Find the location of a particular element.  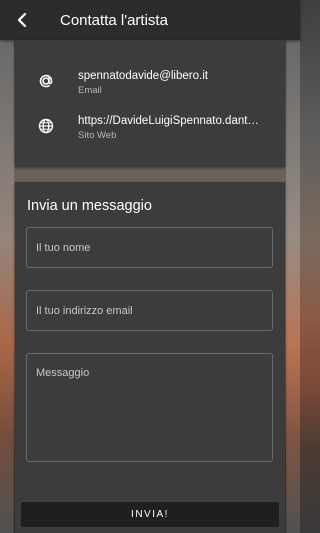

app-header: Contatta l'artista is located at coordinates (150, 20).